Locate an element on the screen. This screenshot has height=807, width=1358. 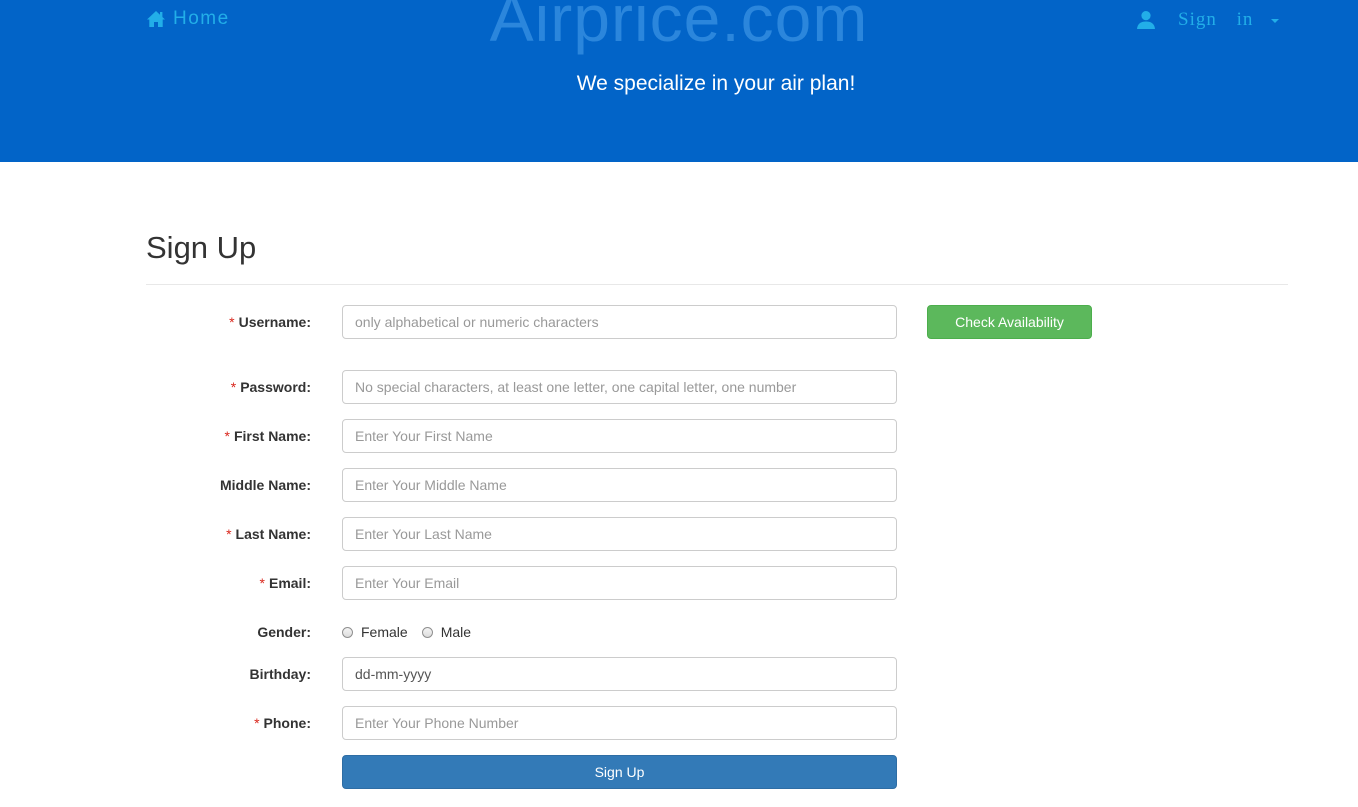
signin-dropdown: Sign in is located at coordinates (1208, 20).